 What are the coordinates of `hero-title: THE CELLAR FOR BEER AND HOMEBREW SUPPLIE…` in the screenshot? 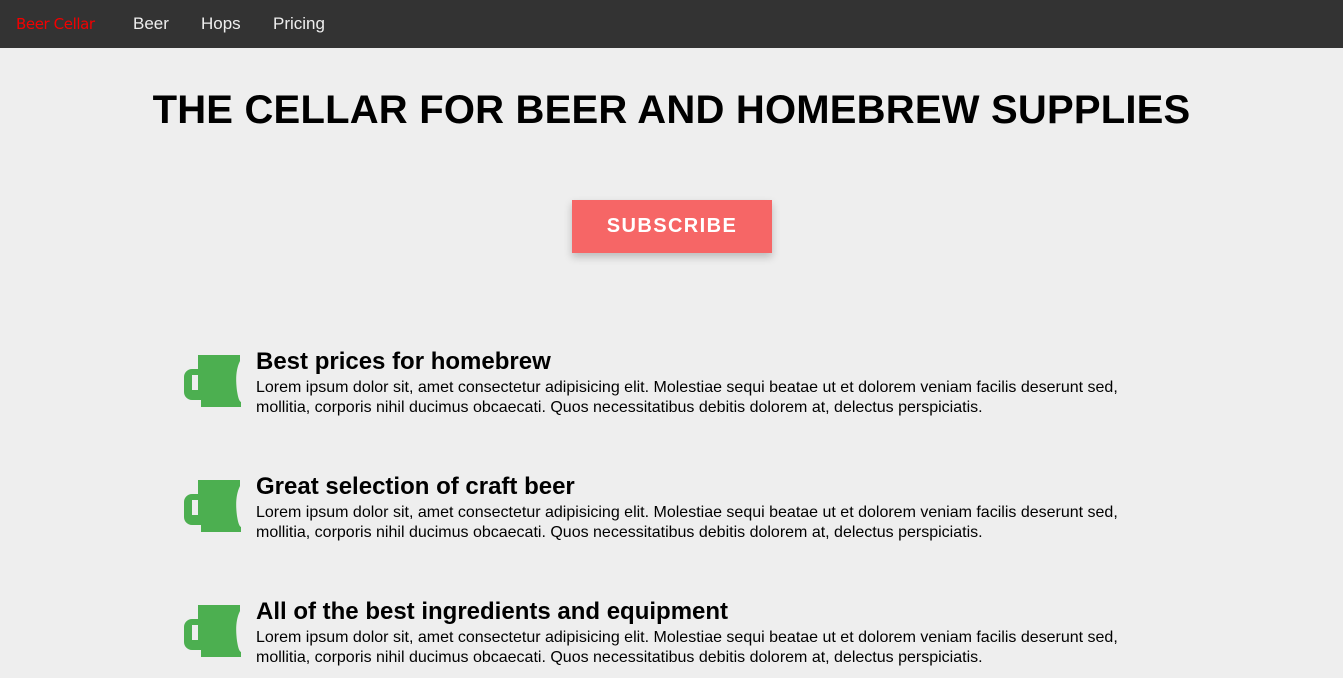 It's located at (671, 110).